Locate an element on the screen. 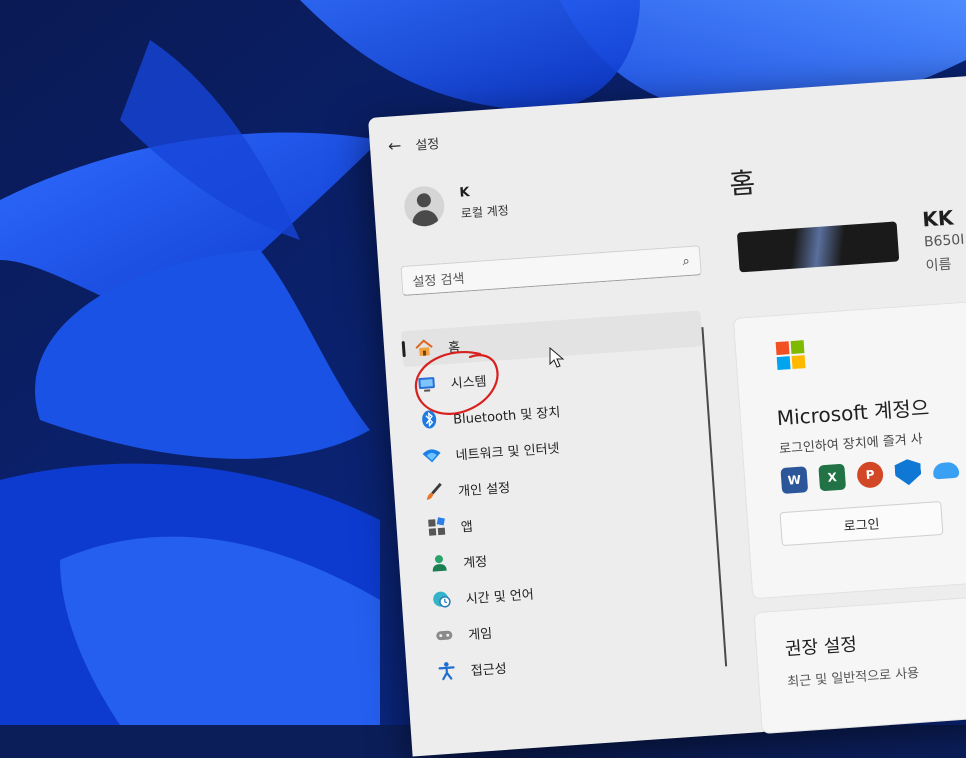 The image size is (966, 758). sidebar-item-label: 접근성 is located at coordinates (489, 670).